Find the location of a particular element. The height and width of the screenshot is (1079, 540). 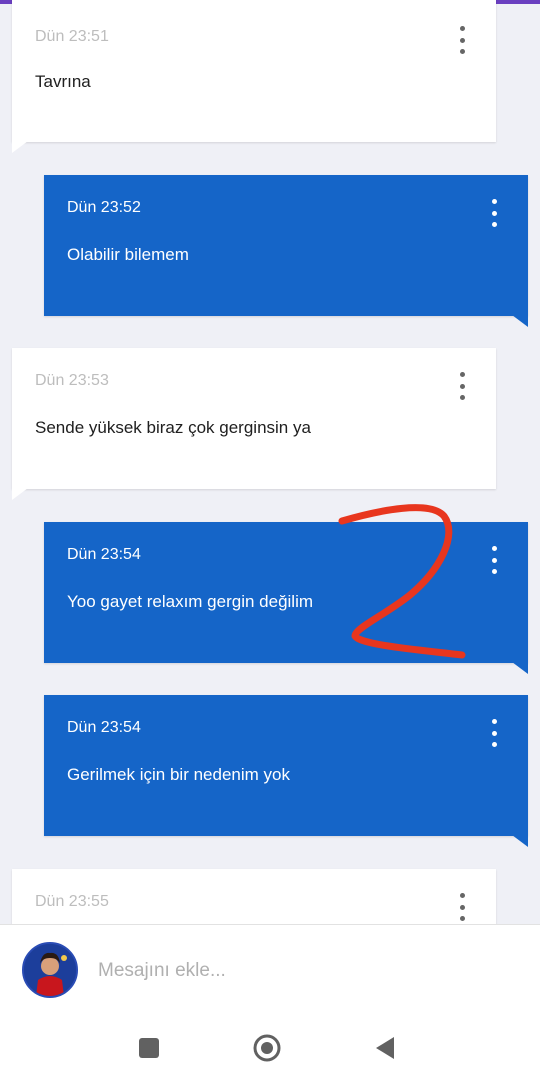

message-text: Yoo gayet relaxım gergin değilim is located at coordinates (190, 601).